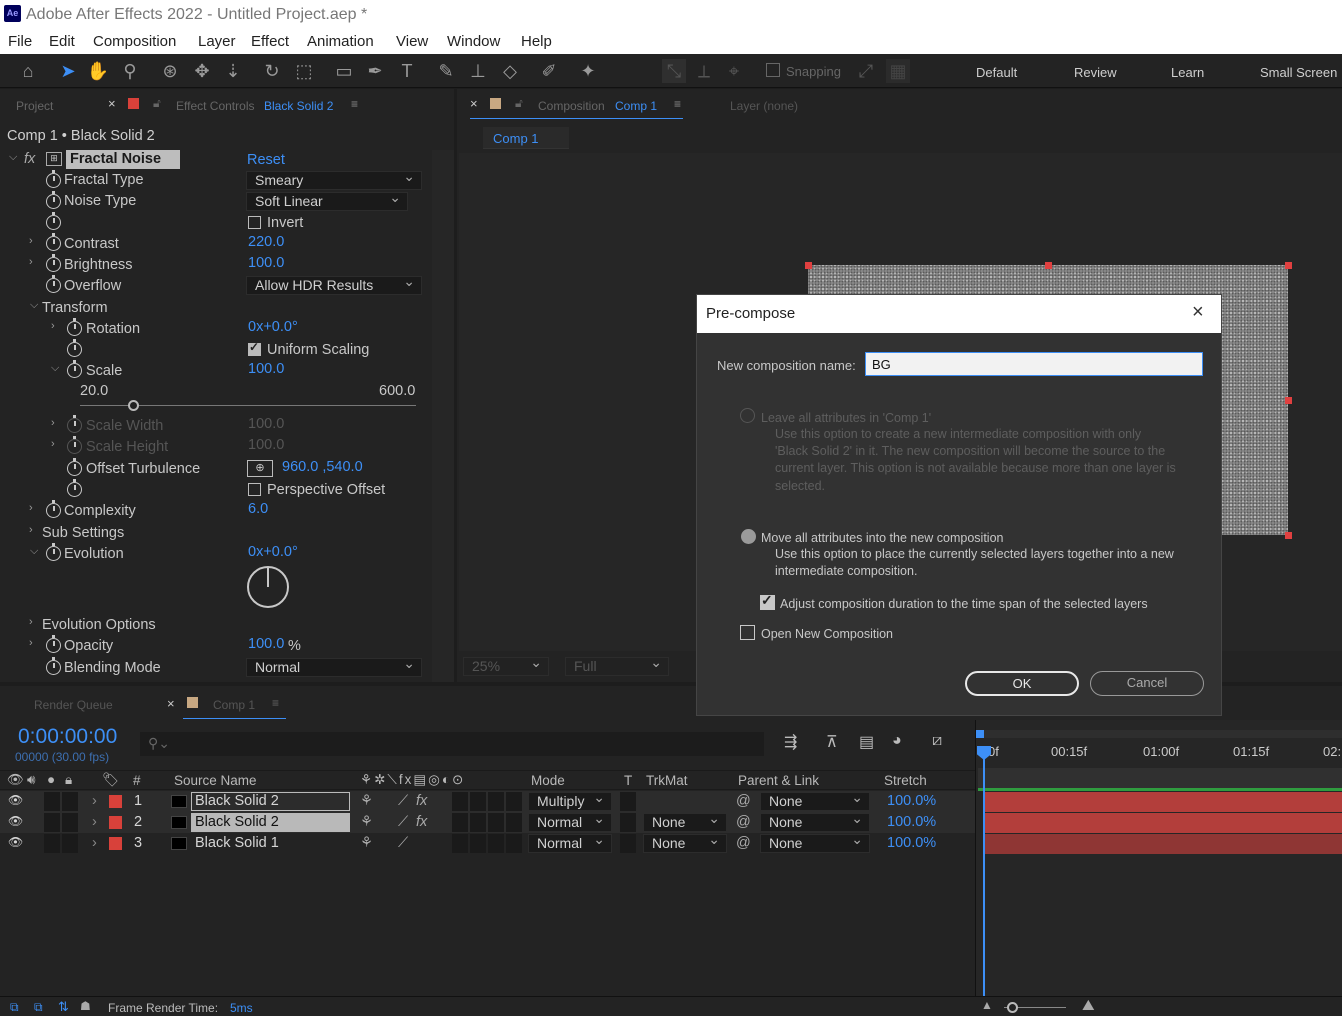 The width and height of the screenshot is (1342, 1016). What do you see at coordinates (202, 71) in the screenshot?
I see `pan-camera-icon: ✥` at bounding box center [202, 71].